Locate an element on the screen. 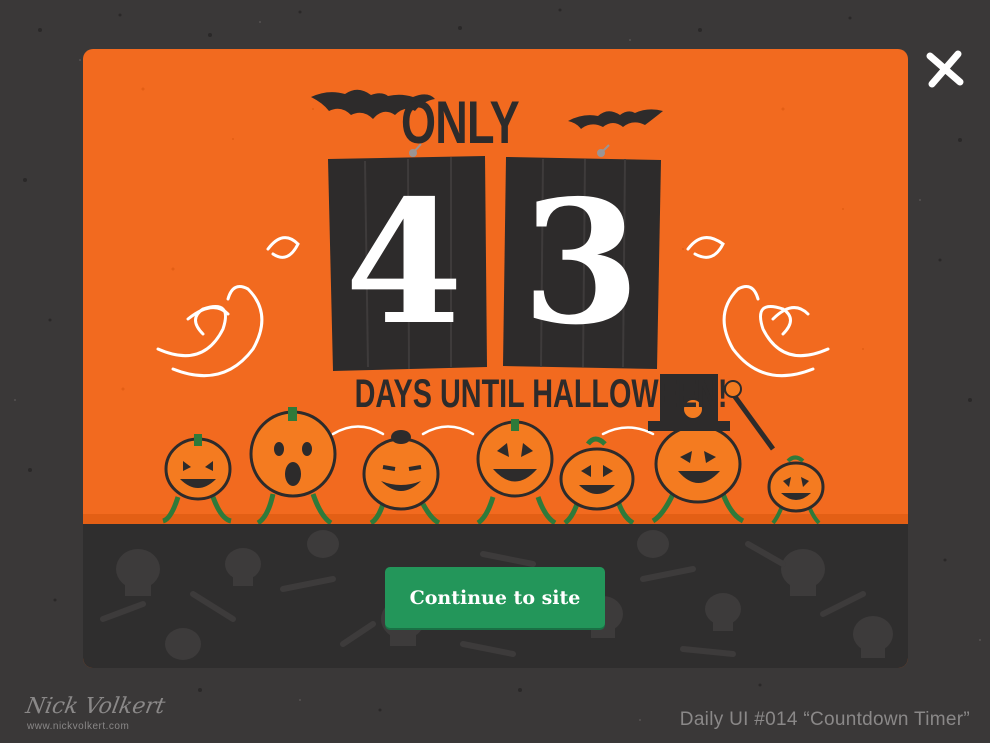 Image resolution: width=990 pixels, height=743 pixels. close-icon is located at coordinates (945, 69).